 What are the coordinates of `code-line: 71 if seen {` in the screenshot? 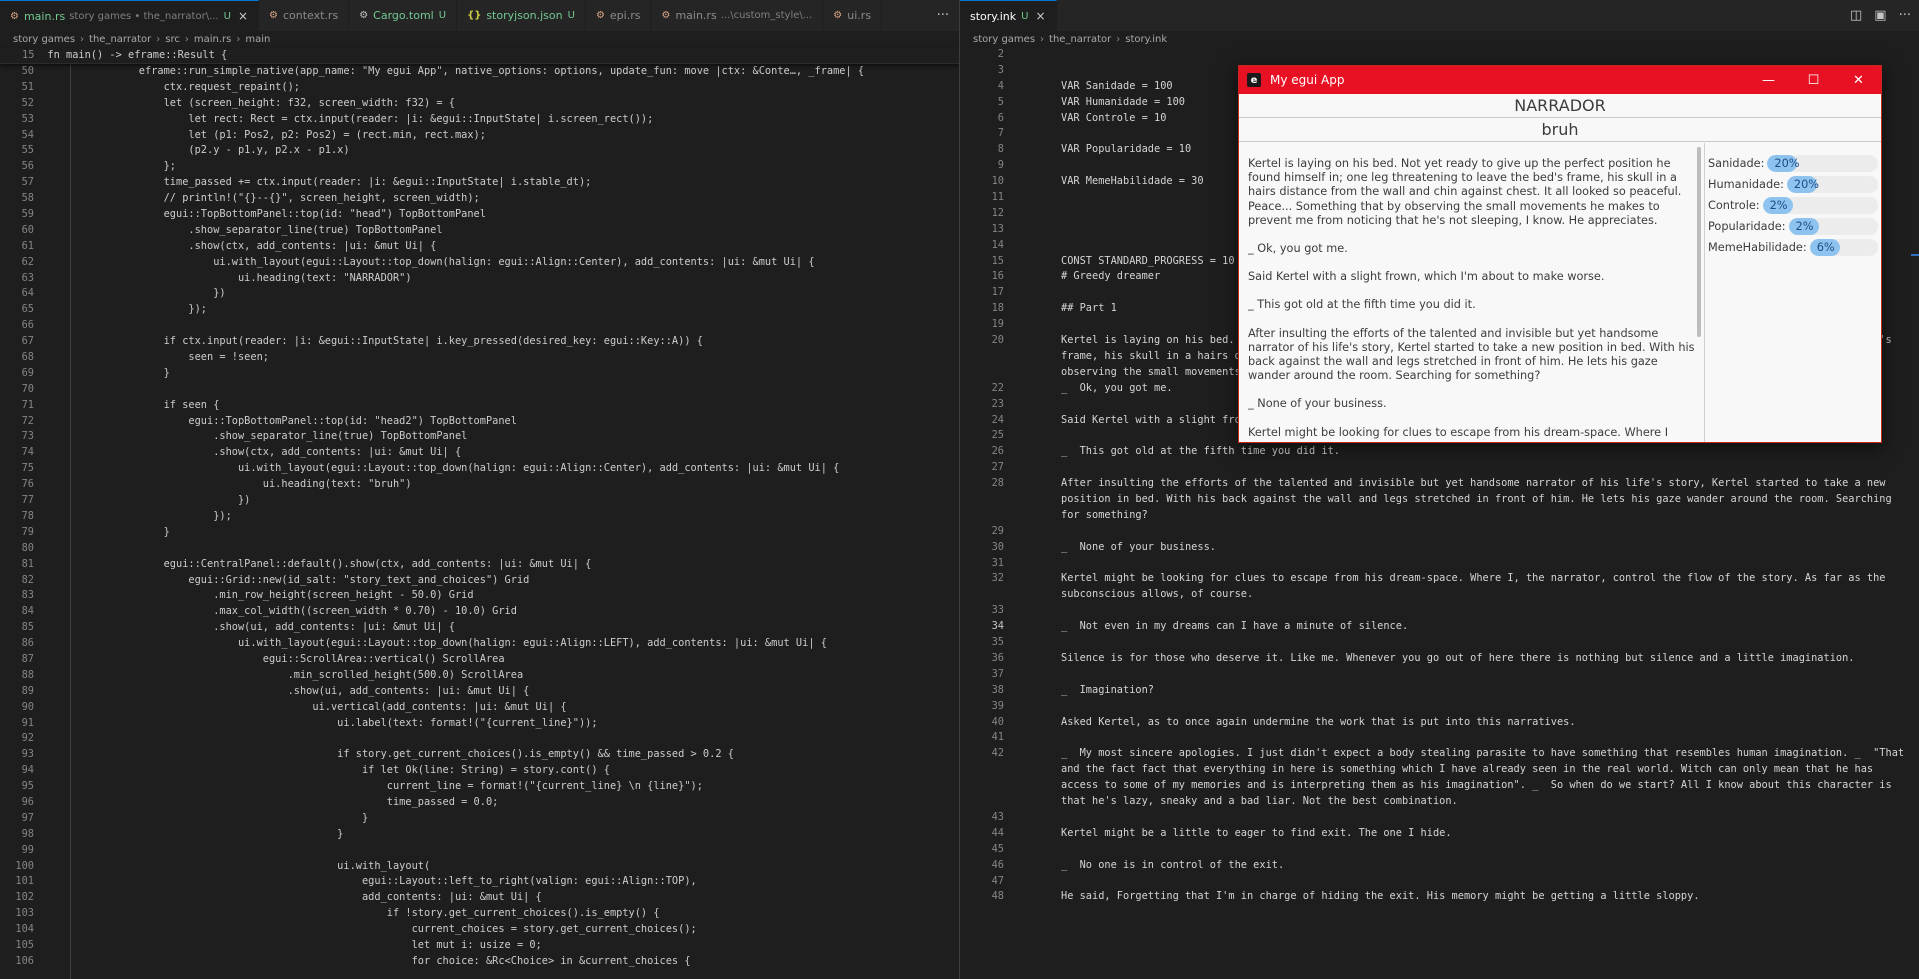 It's located at (479, 406).